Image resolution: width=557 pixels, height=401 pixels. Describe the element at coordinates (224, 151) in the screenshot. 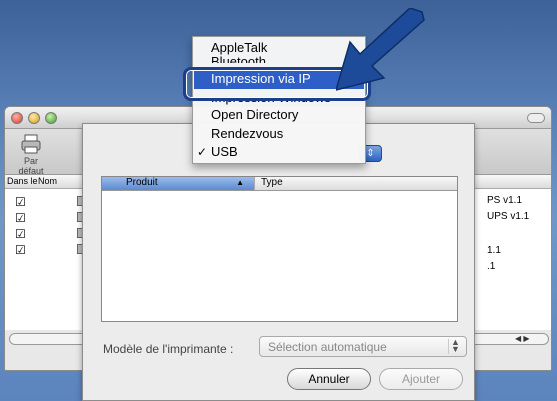

I see `menu-item-usb: USB` at that location.